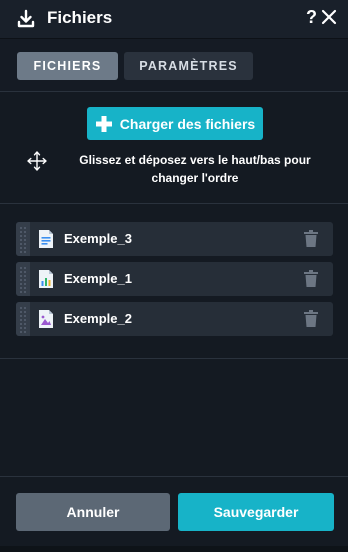 This screenshot has height=552, width=348. What do you see at coordinates (311, 17) in the screenshot?
I see `help-button: ?` at bounding box center [311, 17].